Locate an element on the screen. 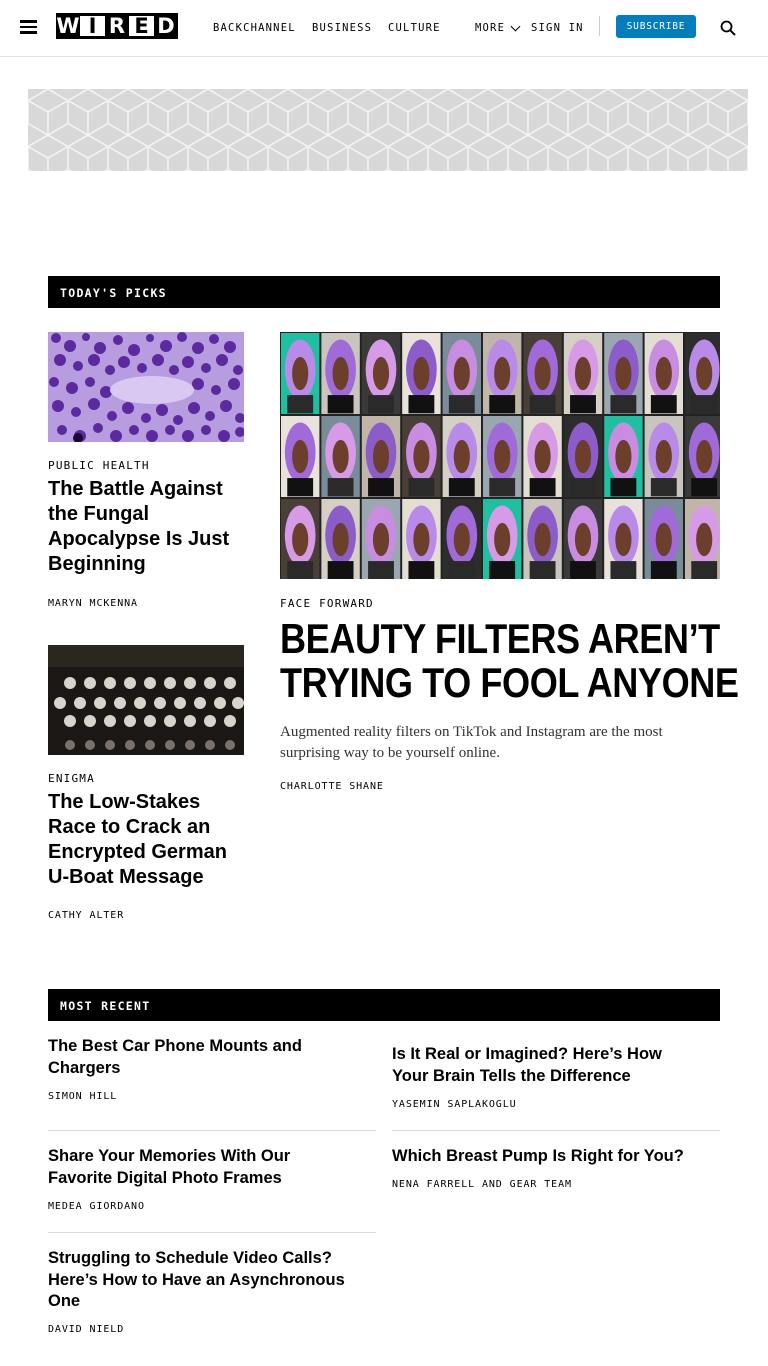  feature-byline: CHARLOTTE SHANE is located at coordinates (332, 786).